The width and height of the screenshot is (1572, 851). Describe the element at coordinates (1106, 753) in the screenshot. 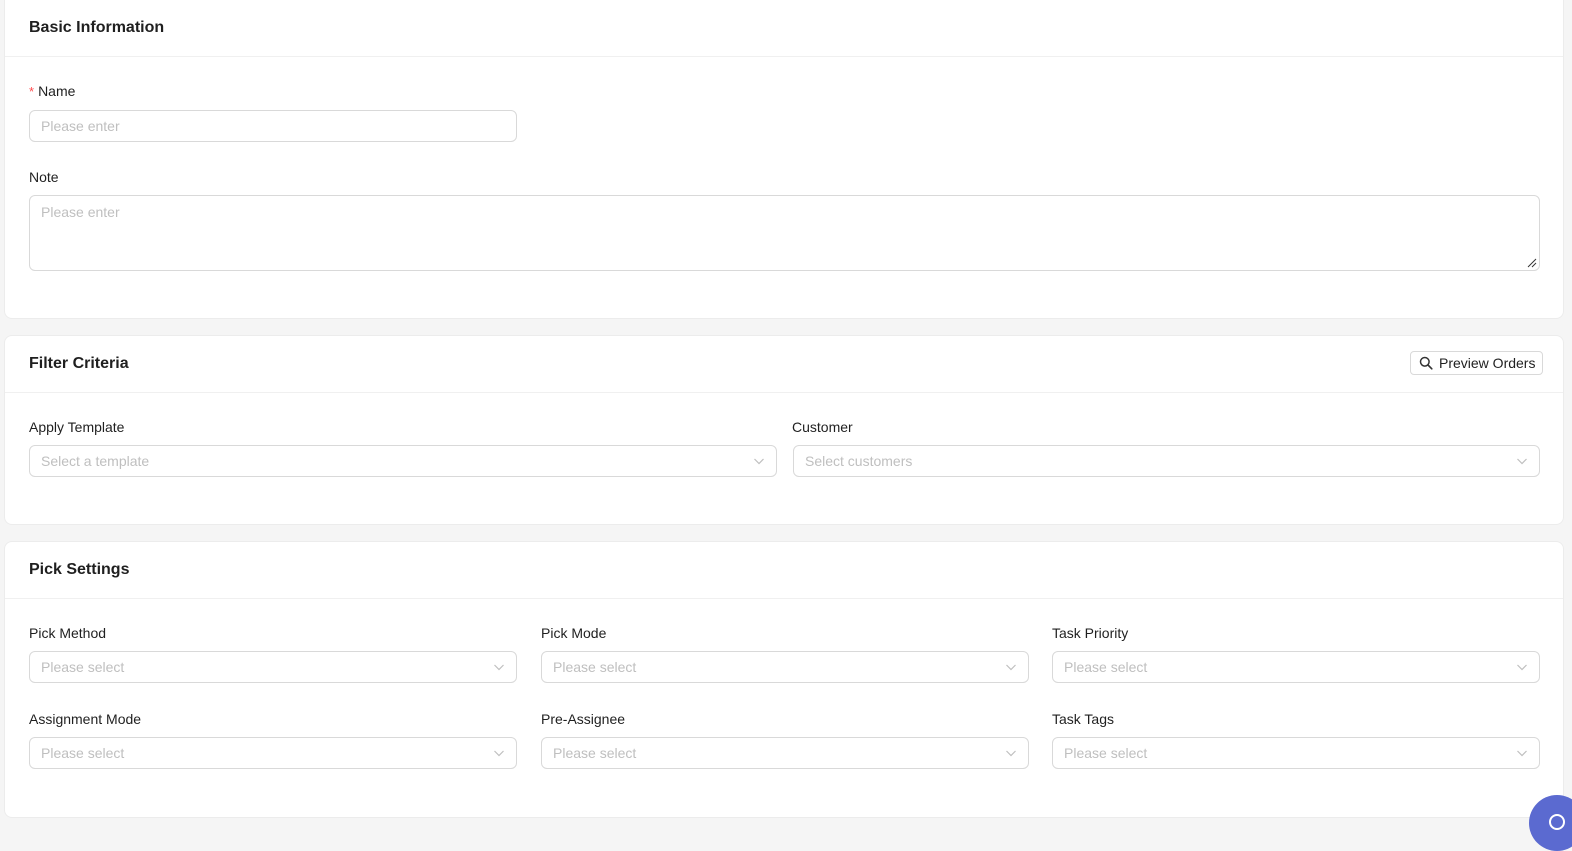

I see `task-tags-placeholder: Please select` at that location.